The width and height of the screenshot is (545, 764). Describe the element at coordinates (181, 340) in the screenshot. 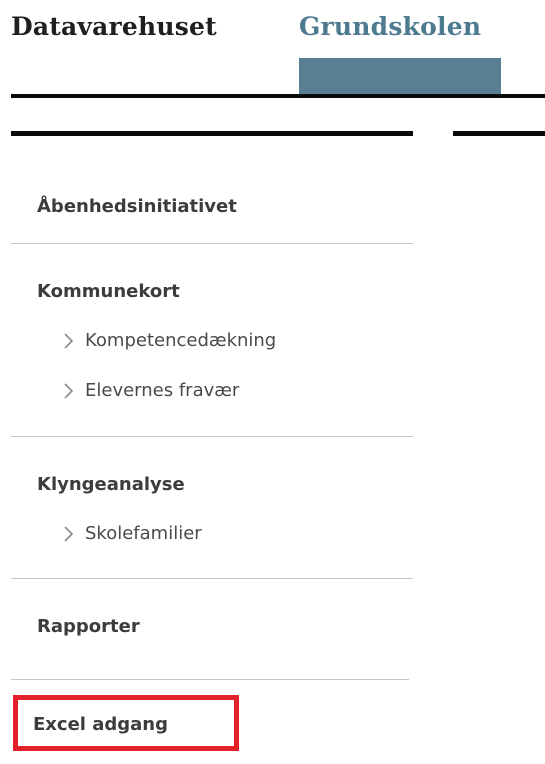

I see `sidebar-item-label: Kompetencedækning` at that location.